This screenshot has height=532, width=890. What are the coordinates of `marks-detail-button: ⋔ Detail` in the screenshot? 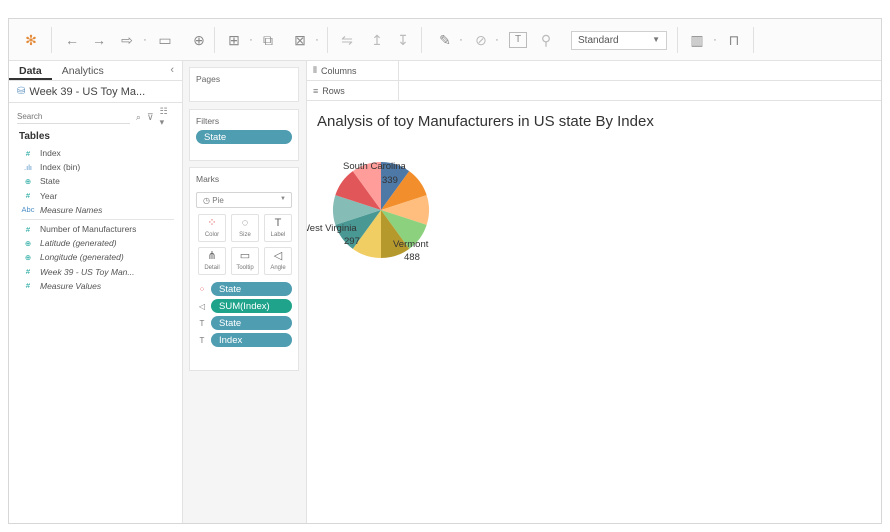 It's located at (212, 261).